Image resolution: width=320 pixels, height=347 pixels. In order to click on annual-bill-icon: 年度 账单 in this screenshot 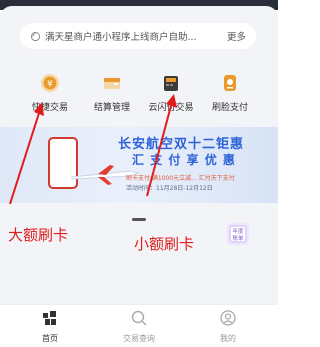, I will do `click(238, 234)`.